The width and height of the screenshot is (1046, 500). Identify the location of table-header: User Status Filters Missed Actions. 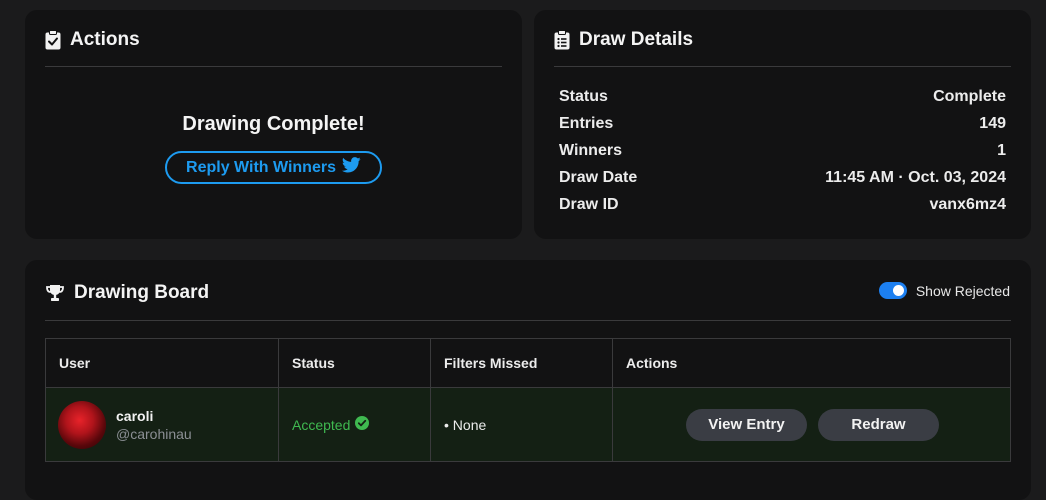
(528, 363).